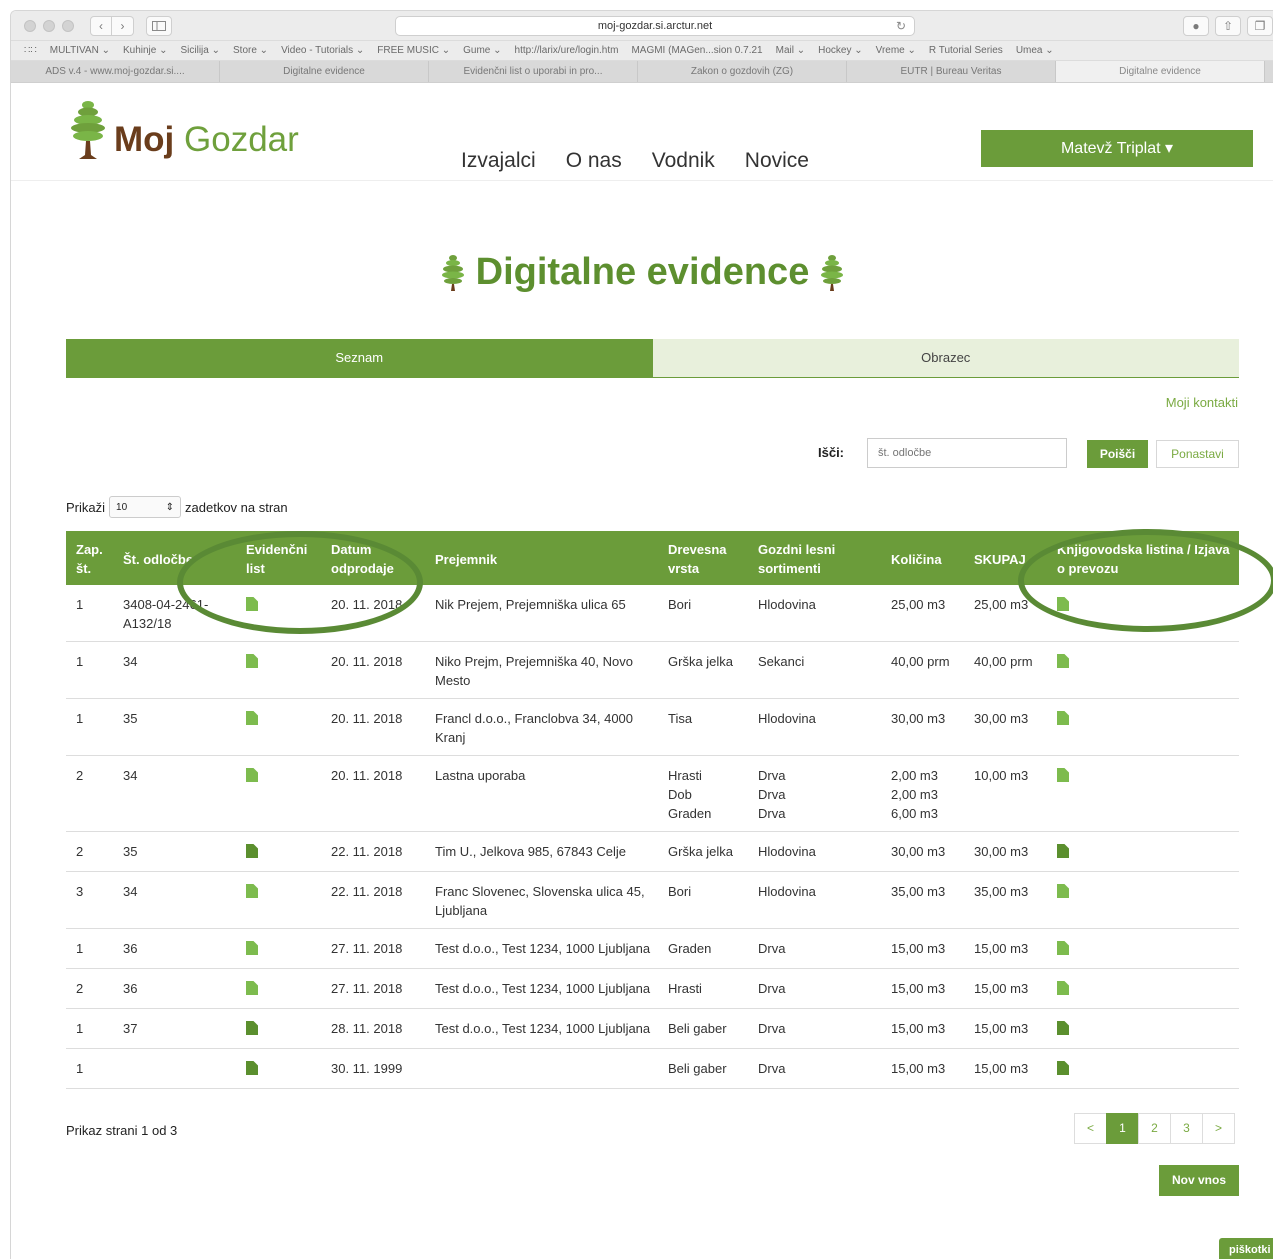 This screenshot has width=1273, height=1259. Describe the element at coordinates (413, 50) in the screenshot. I see `bookmark-item: FREE MUSIC ⌄` at that location.